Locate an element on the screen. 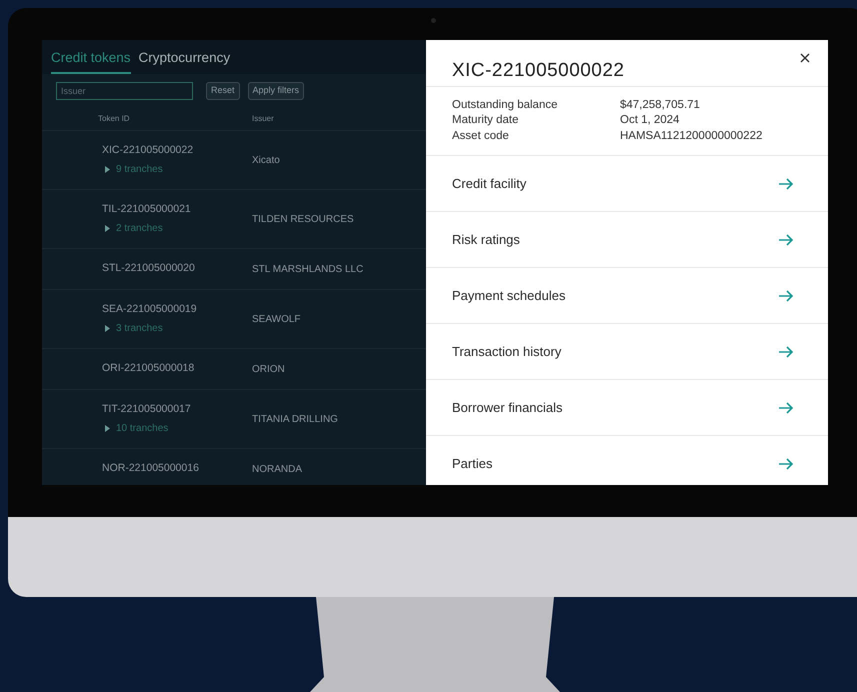 The image size is (857, 692). column-header: Token ID is located at coordinates (114, 118).